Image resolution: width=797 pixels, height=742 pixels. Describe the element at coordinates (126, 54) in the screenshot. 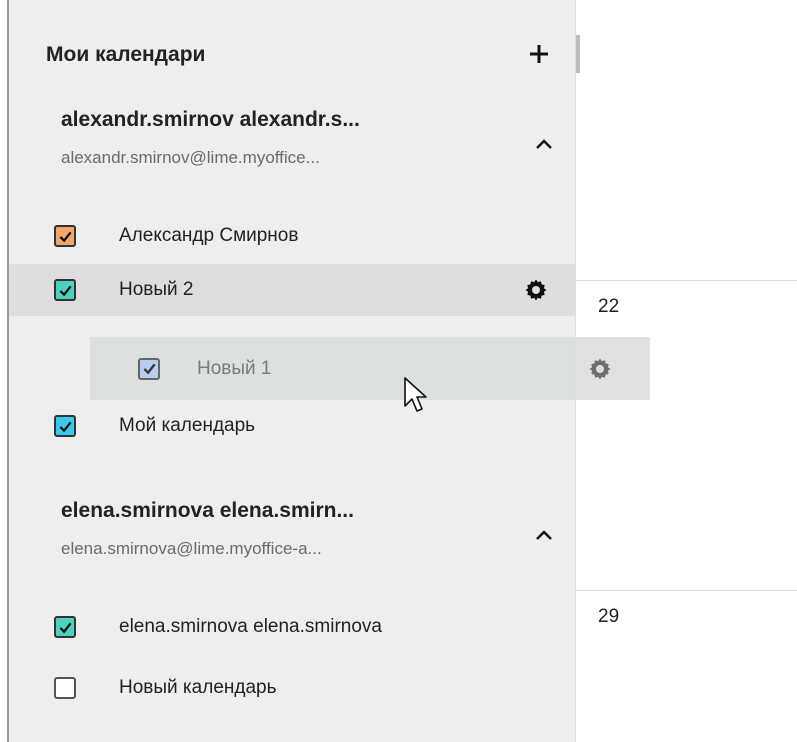

I see `panel-title: Мои календари` at that location.